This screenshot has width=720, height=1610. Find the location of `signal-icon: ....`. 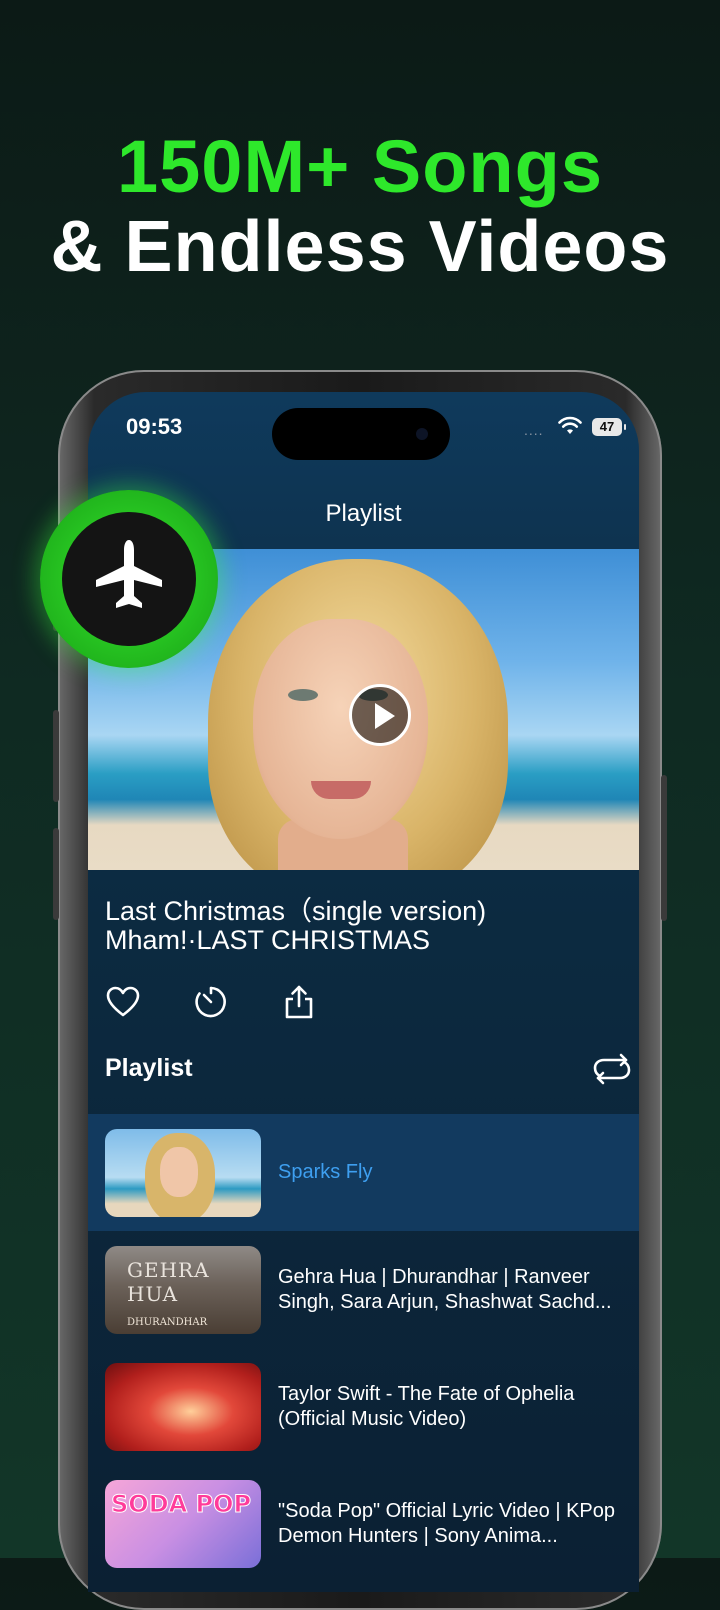

signal-icon: .... is located at coordinates (534, 430).